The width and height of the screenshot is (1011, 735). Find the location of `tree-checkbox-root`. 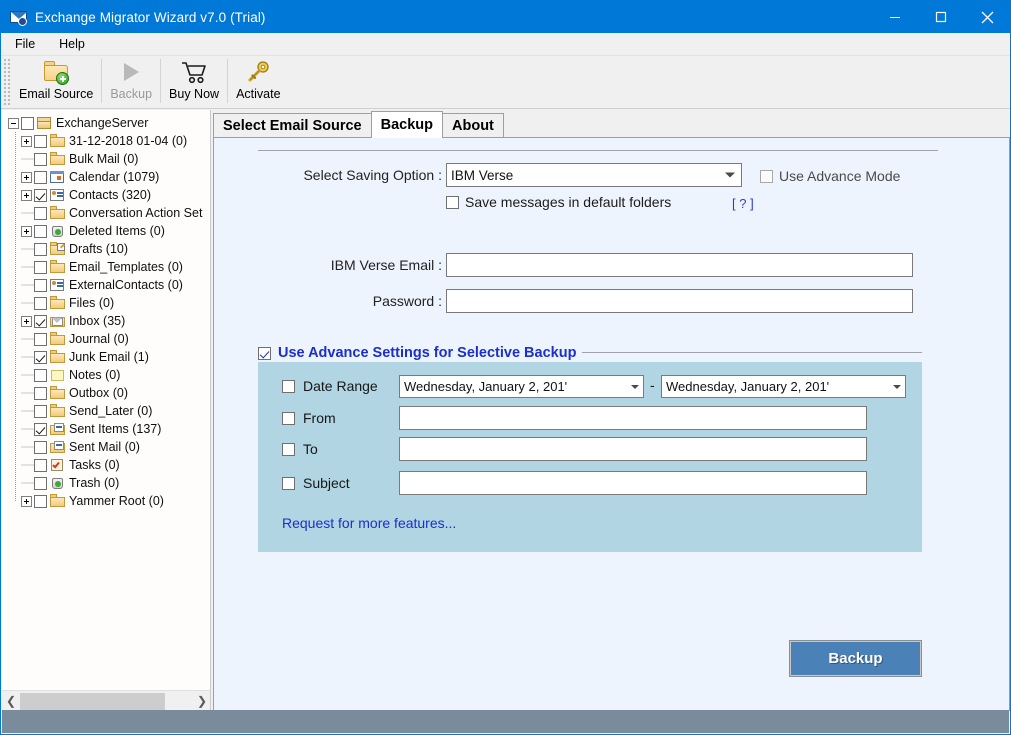

tree-checkbox-root is located at coordinates (27, 123).